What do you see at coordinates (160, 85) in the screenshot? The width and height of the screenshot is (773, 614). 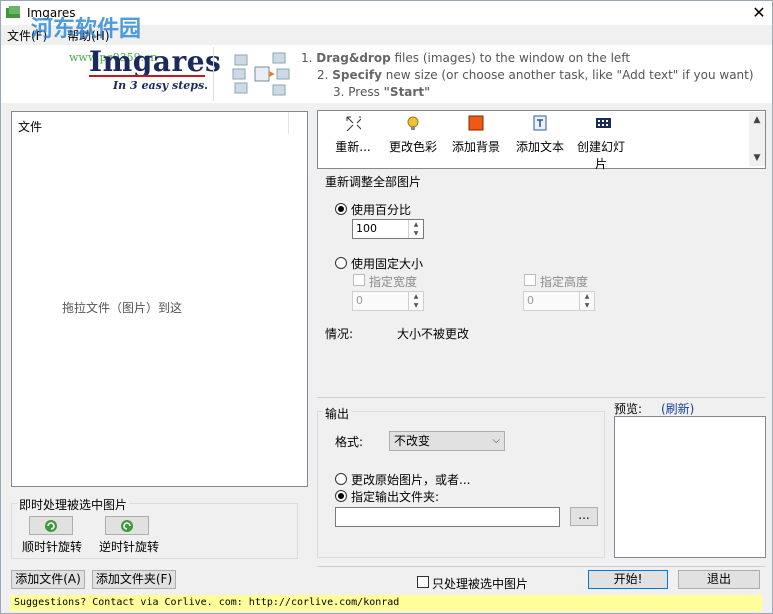 I see `logo-tagline: In 3 easy steps.` at bounding box center [160, 85].